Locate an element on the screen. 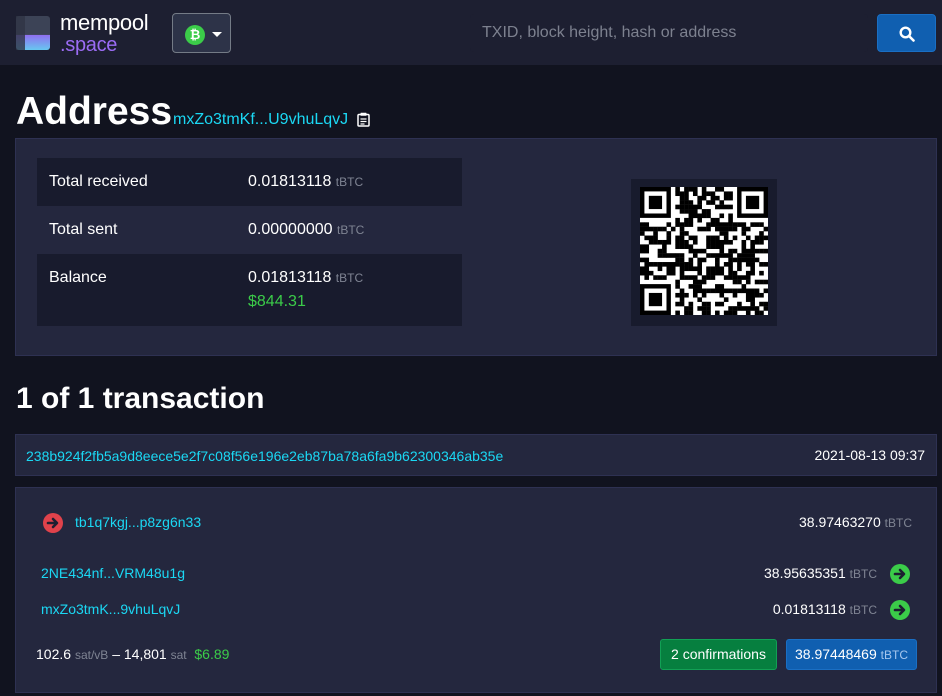 The height and width of the screenshot is (696, 942). stat-value: 0.00000000 tBTC is located at coordinates (306, 230).